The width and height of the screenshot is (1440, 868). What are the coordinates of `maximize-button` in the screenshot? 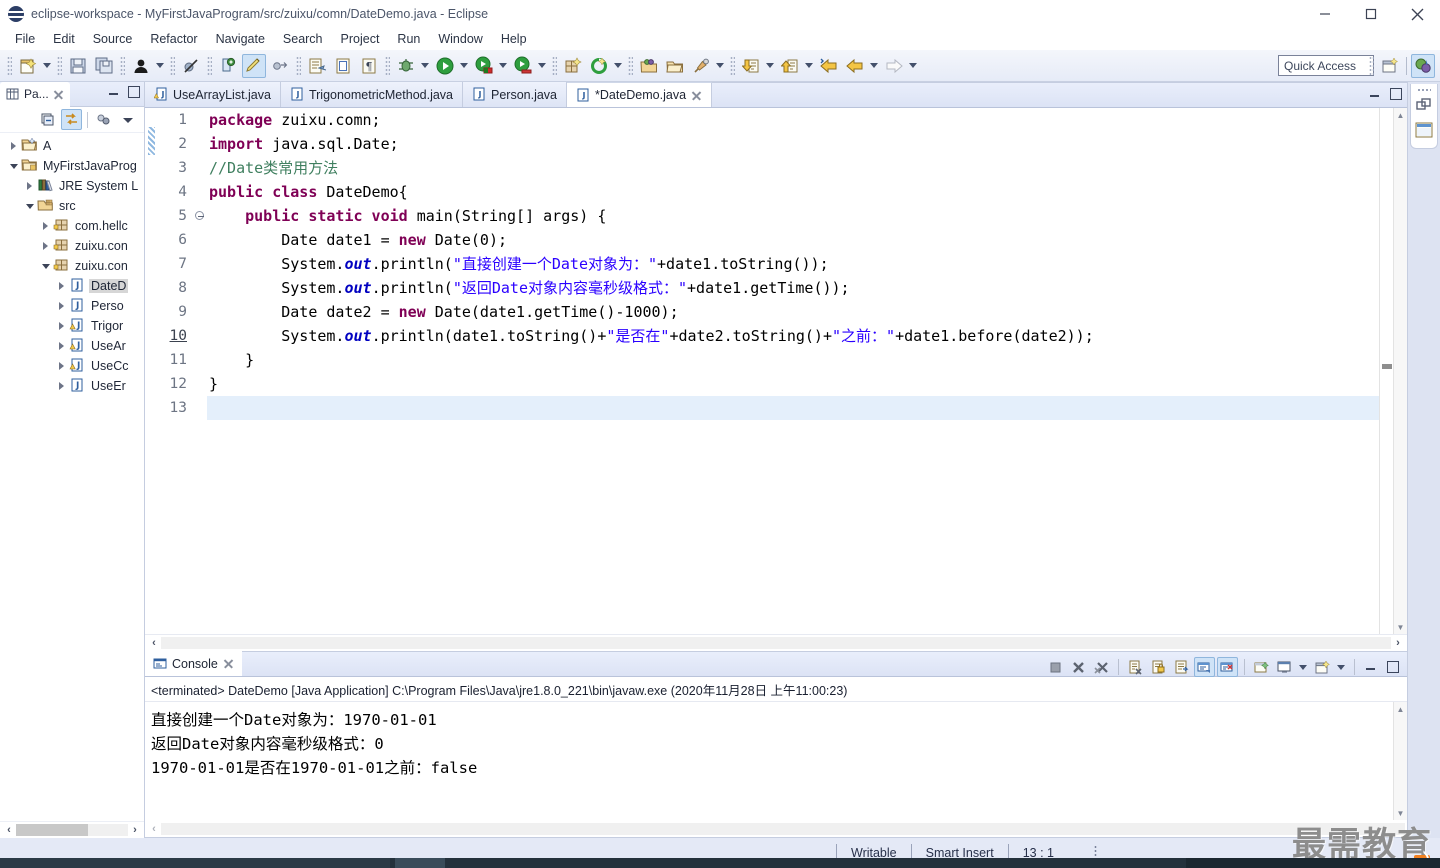 It's located at (1371, 14).